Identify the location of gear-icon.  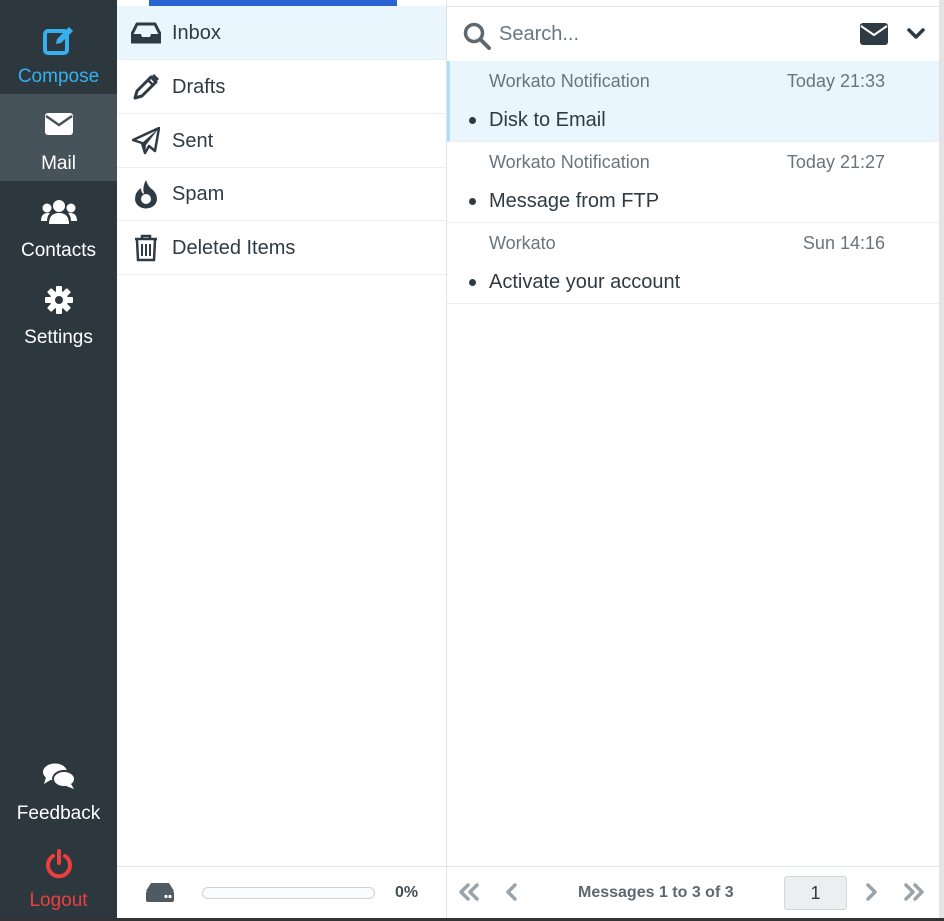
(58, 301).